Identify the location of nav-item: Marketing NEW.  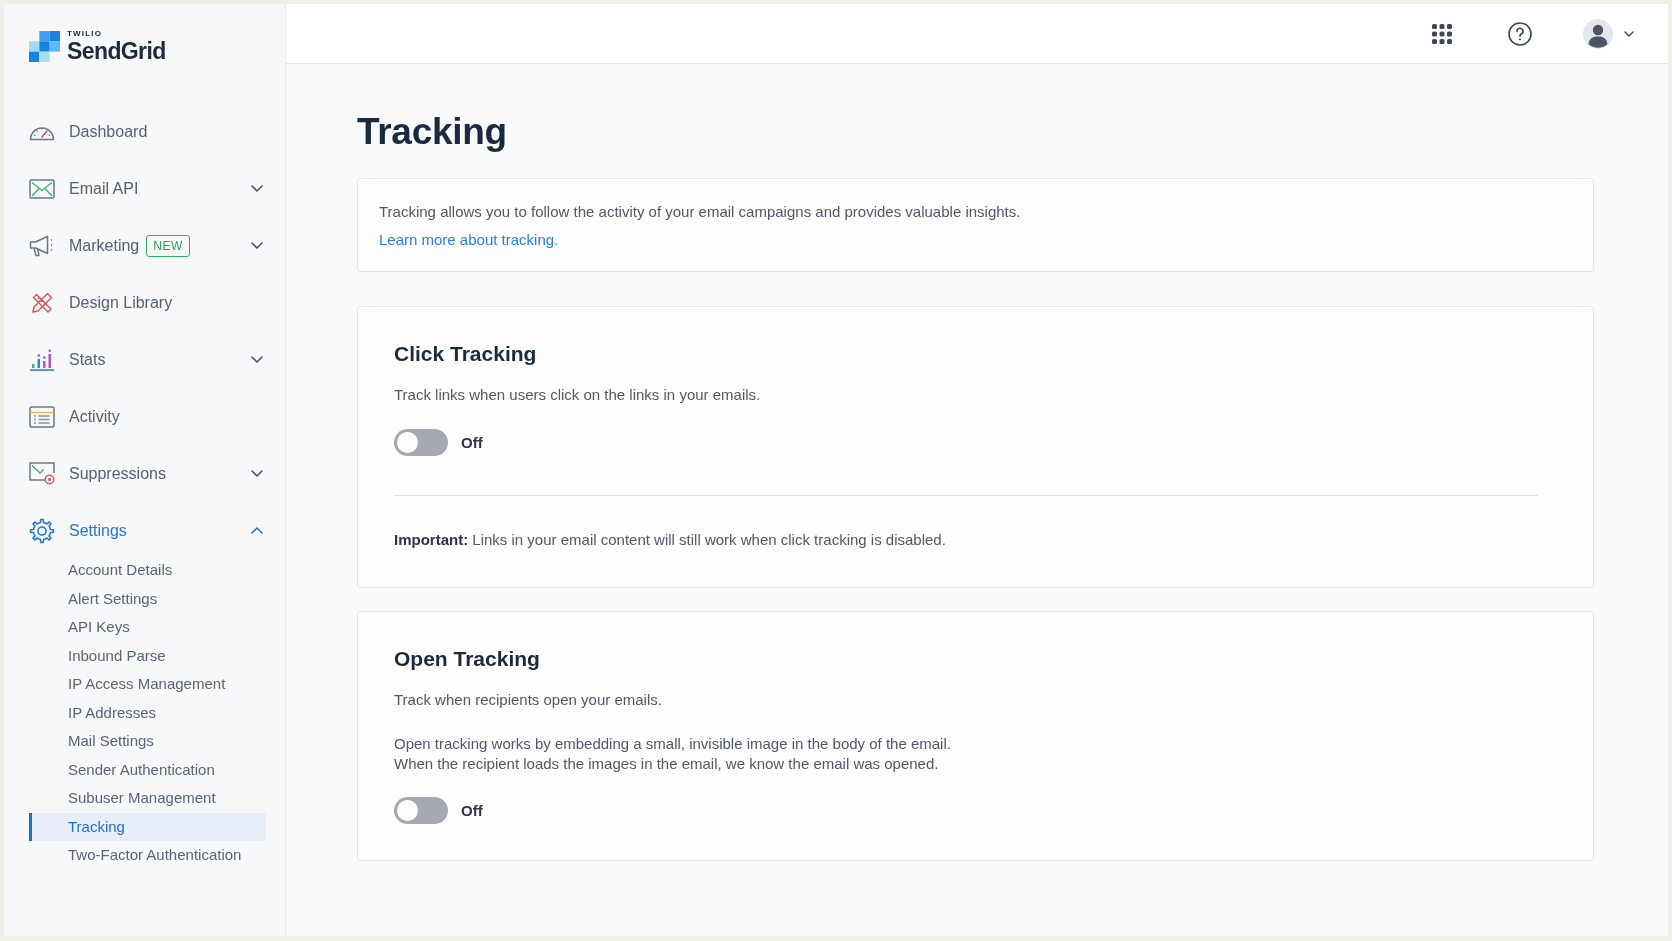
(144, 245).